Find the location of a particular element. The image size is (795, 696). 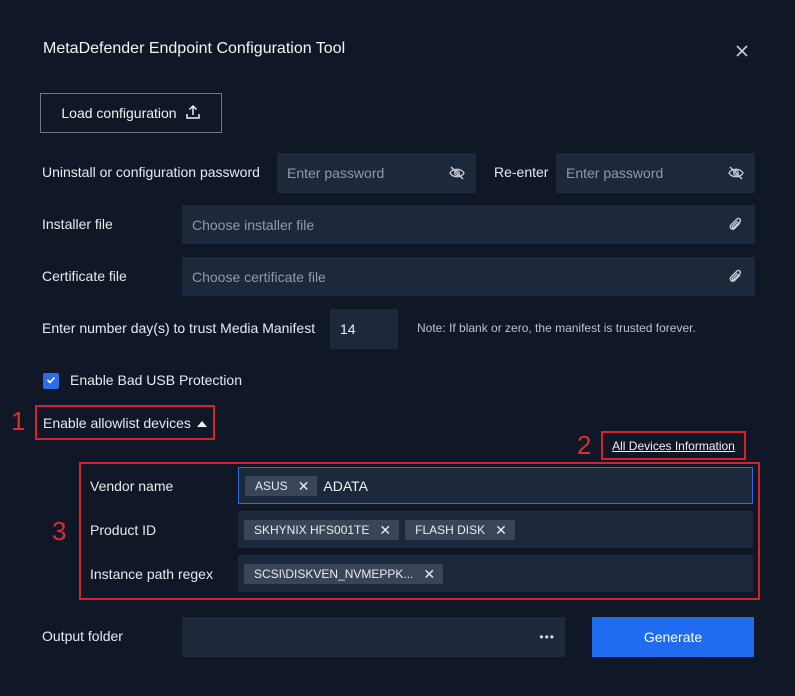

check-icon is located at coordinates (51, 381).